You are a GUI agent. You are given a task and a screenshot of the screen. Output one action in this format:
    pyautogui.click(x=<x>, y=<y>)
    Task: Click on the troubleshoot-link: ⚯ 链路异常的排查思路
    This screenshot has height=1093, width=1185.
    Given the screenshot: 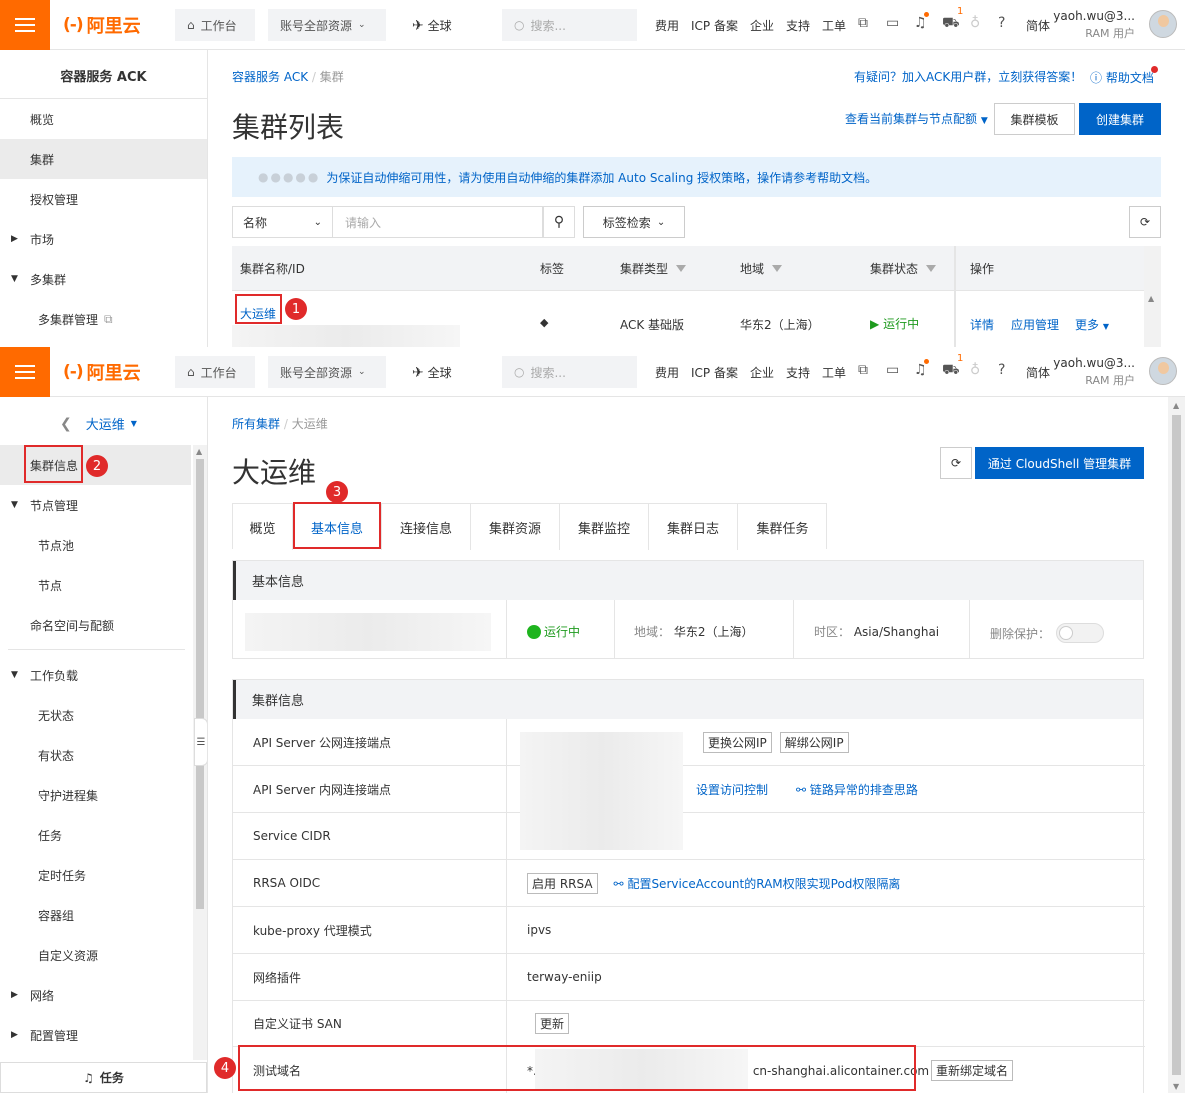 What is the action you would take?
    pyautogui.click(x=857, y=789)
    